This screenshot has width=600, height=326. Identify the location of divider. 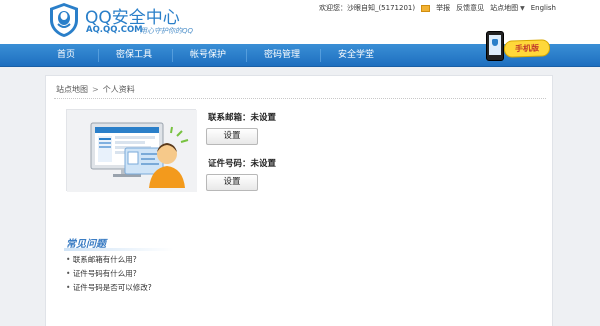
(300, 98).